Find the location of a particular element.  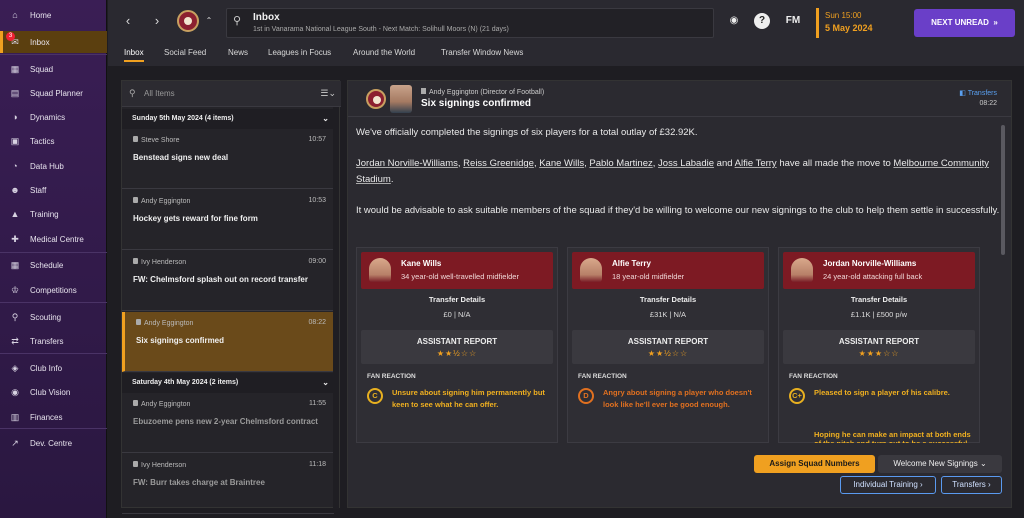

transfer-details-heading: Transfer Details is located at coordinates (457, 299).